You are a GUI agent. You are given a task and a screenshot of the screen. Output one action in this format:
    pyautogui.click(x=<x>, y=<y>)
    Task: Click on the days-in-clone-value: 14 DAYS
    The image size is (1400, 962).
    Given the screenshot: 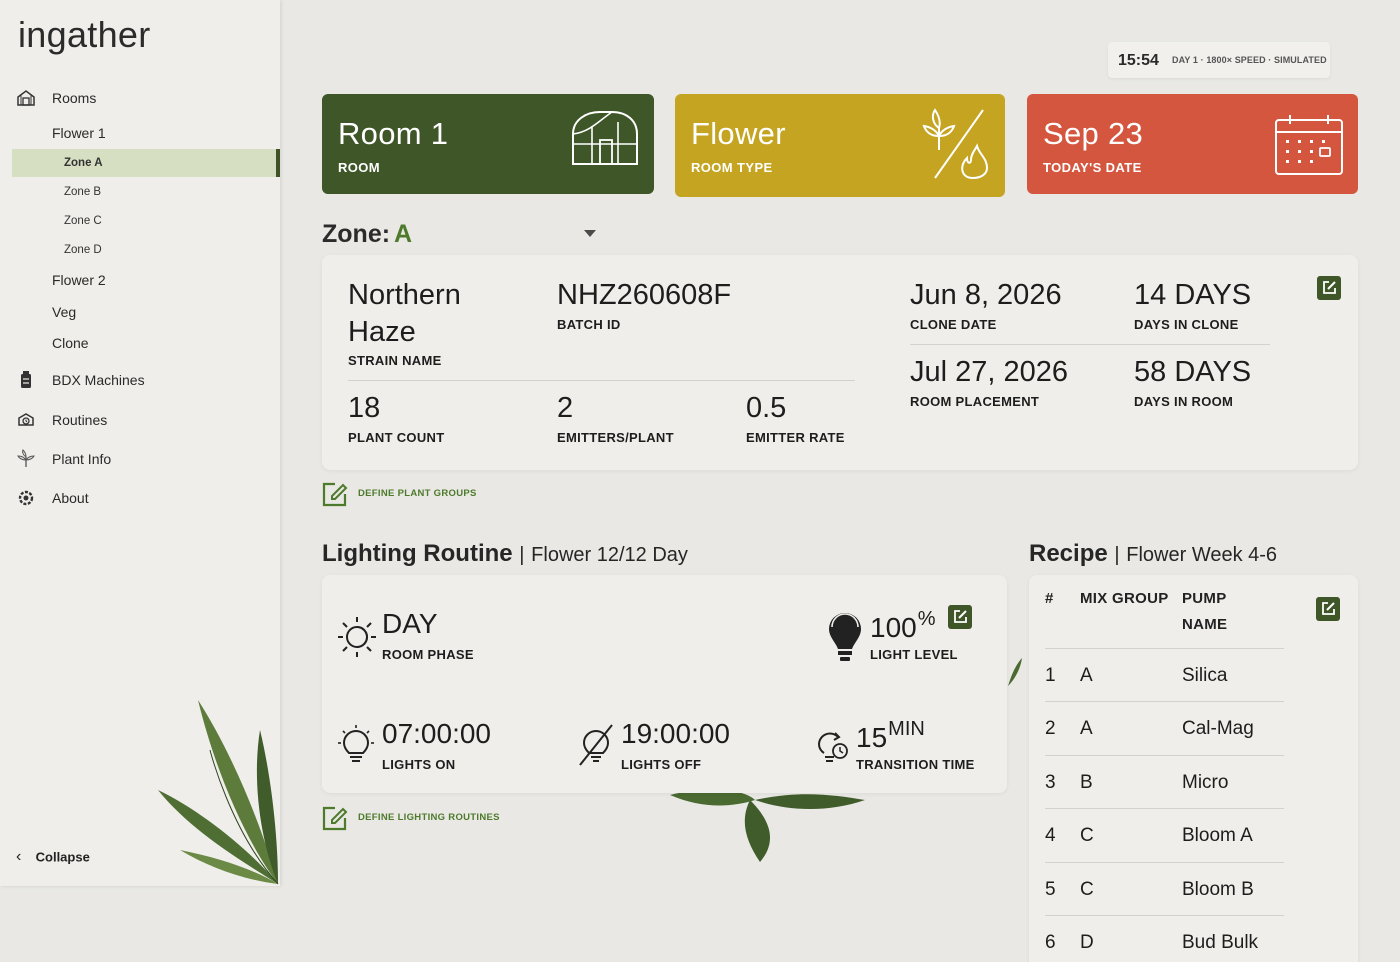 What is the action you would take?
    pyautogui.click(x=1193, y=295)
    